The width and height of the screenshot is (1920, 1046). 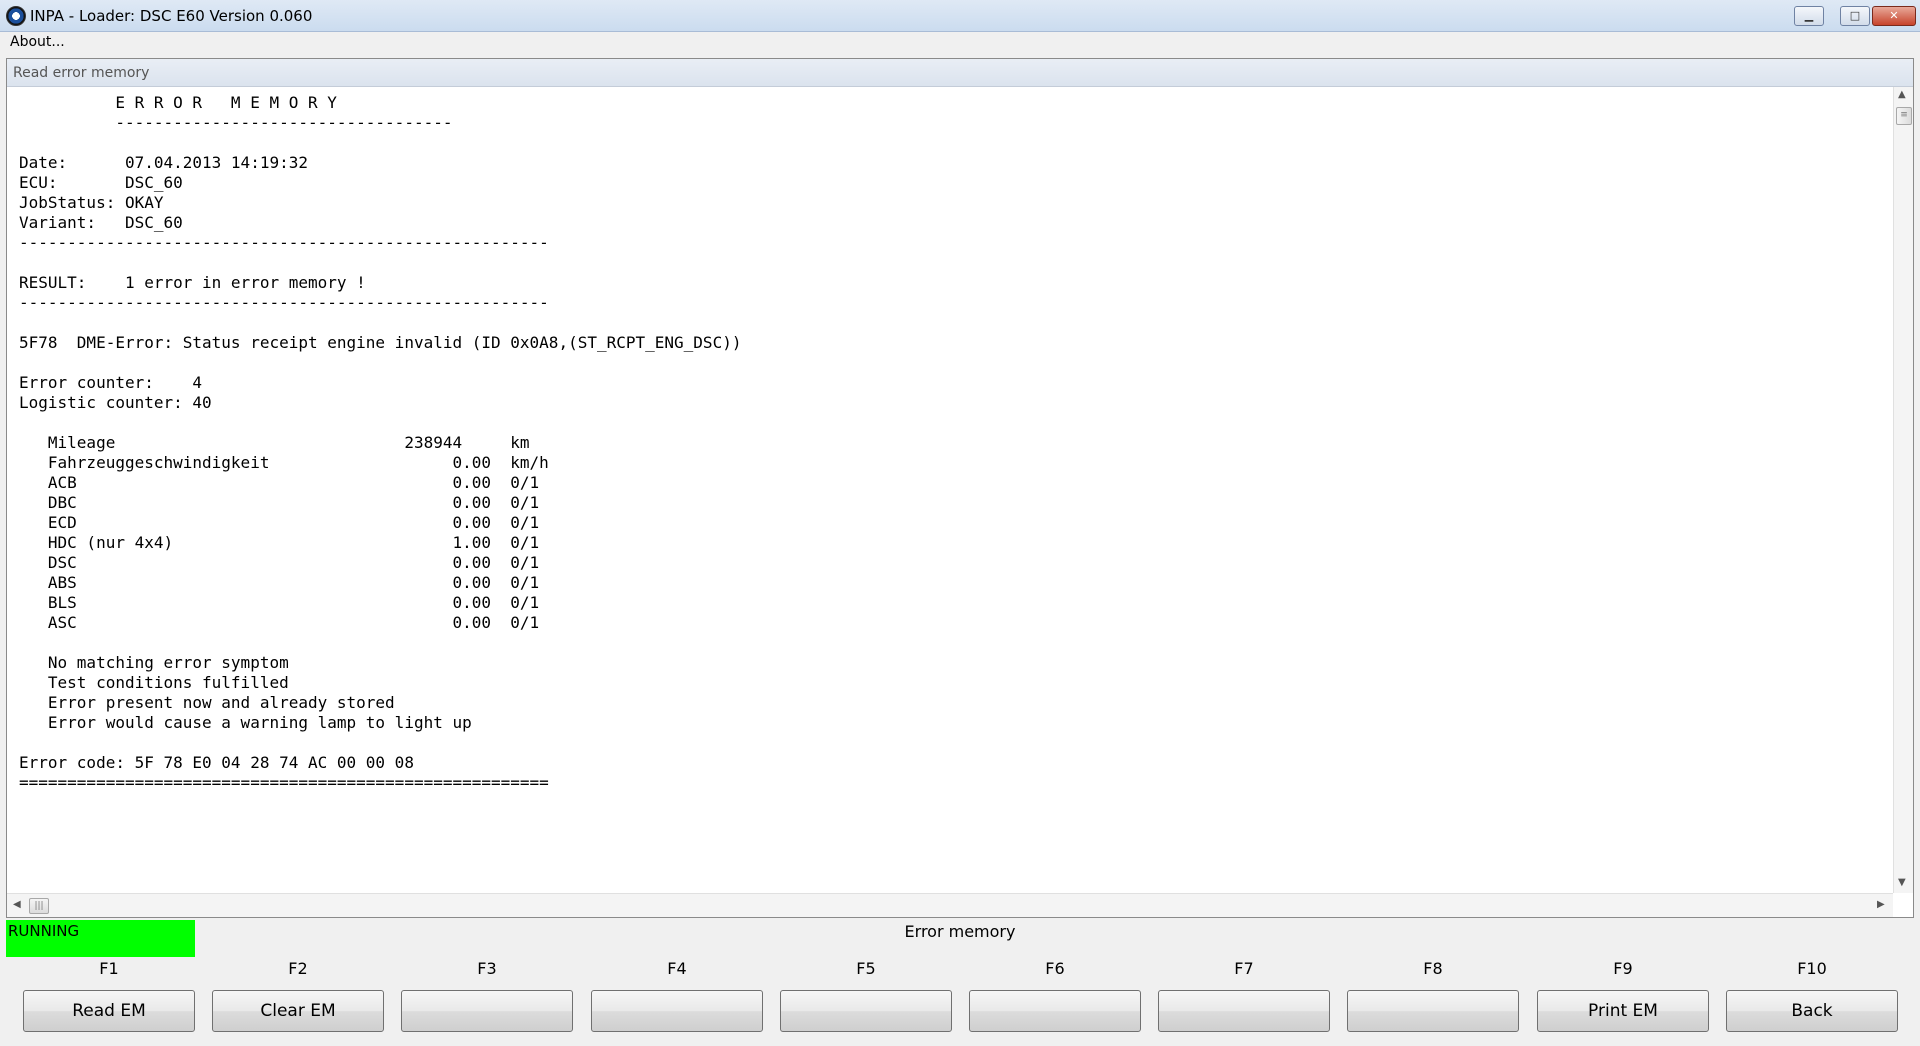 I want to click on function-button-f1: Read EM, so click(x=109, y=1011).